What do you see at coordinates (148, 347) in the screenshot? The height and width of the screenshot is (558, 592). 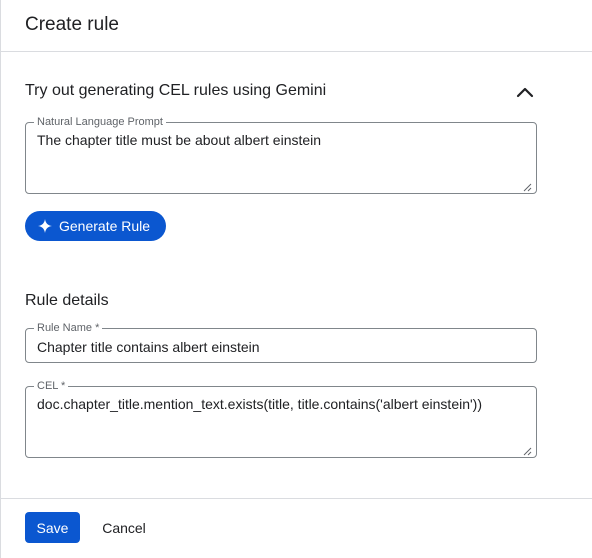 I see `rule-name-value: Chapter title contains albert einstein` at bounding box center [148, 347].